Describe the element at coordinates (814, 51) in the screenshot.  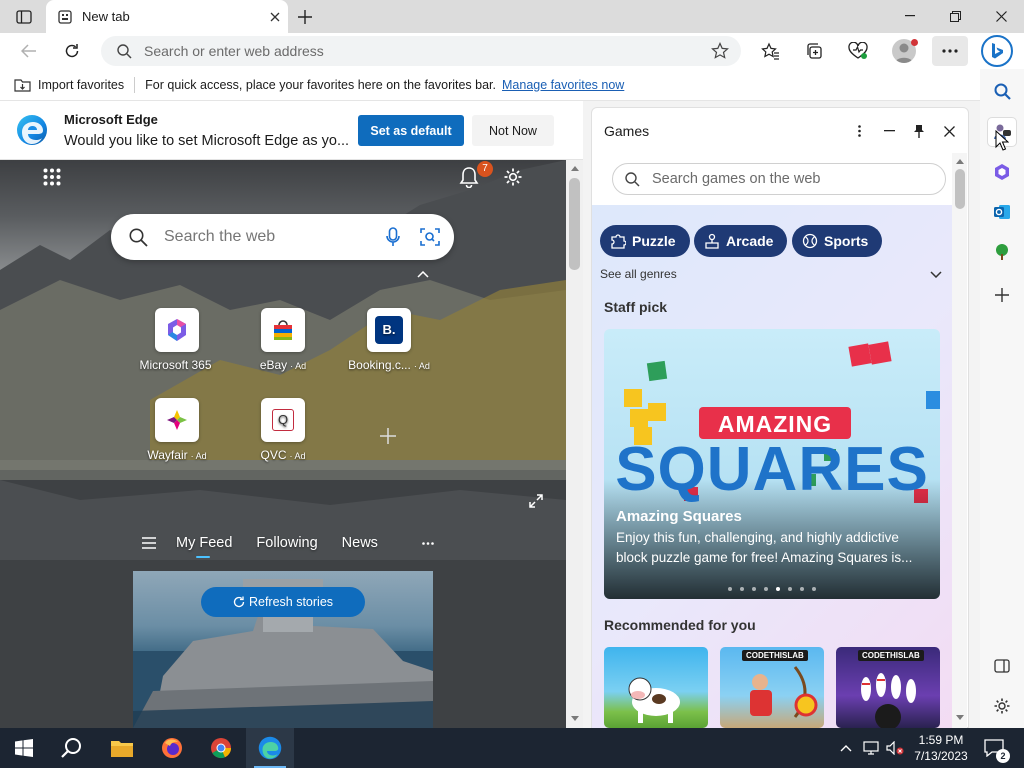
I see `collections-icon` at that location.